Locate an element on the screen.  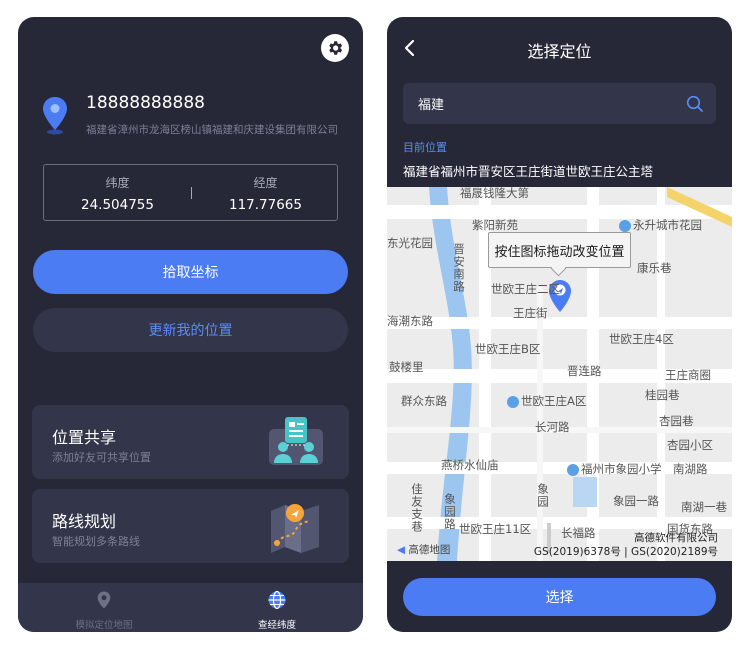
coordinates-panel: 纬度 24.504755 经度 117.77665 is located at coordinates (190, 192).